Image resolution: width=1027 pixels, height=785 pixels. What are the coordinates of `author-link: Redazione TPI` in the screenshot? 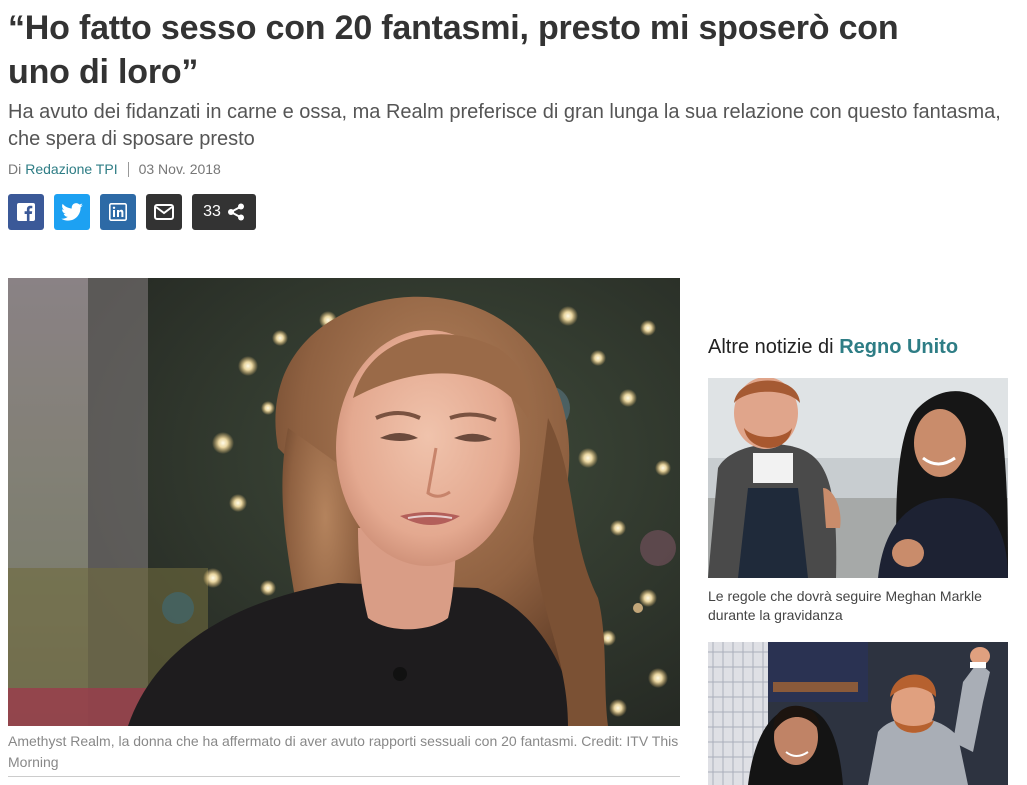 It's located at (71, 169).